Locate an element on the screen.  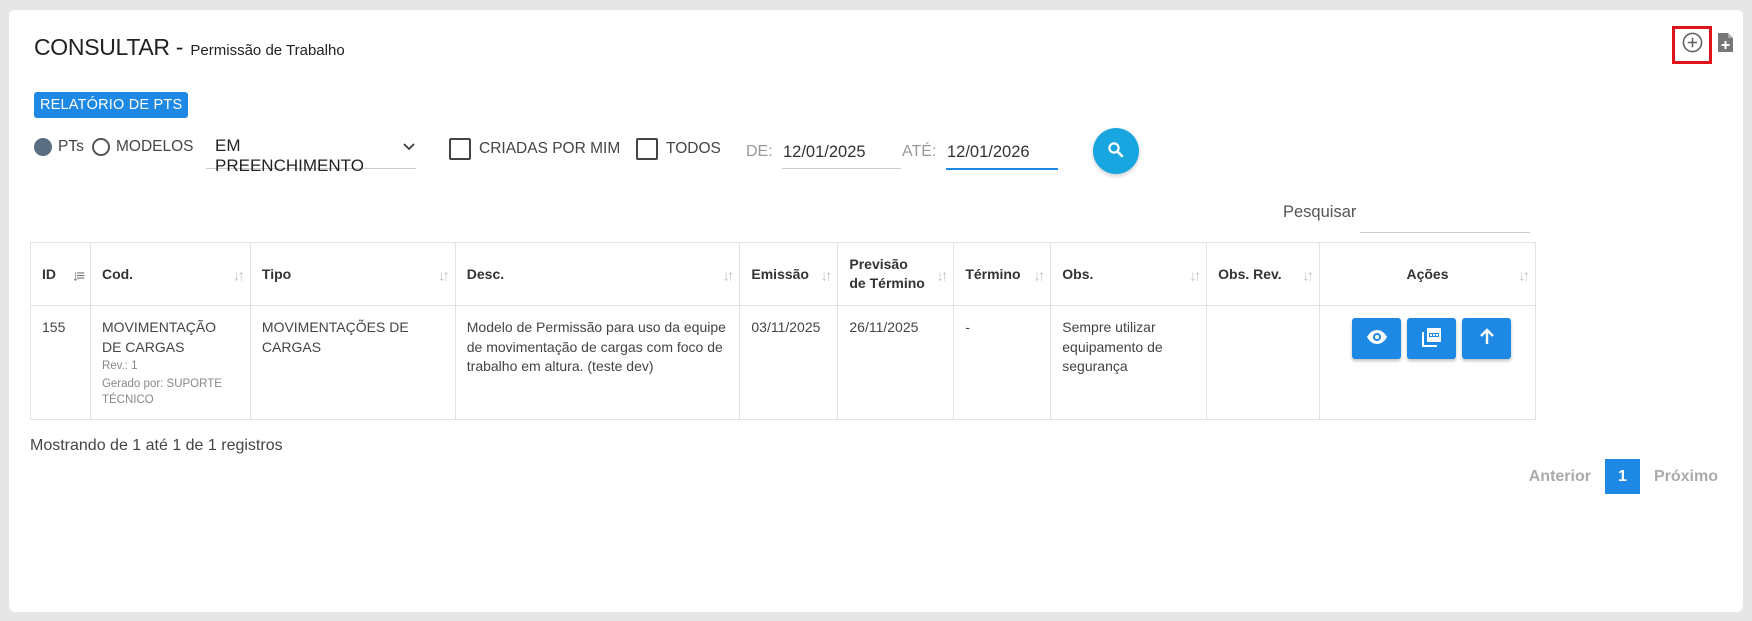
col-header-obs-rev: Obs. Rev. ↓↑ is located at coordinates (1263, 274).